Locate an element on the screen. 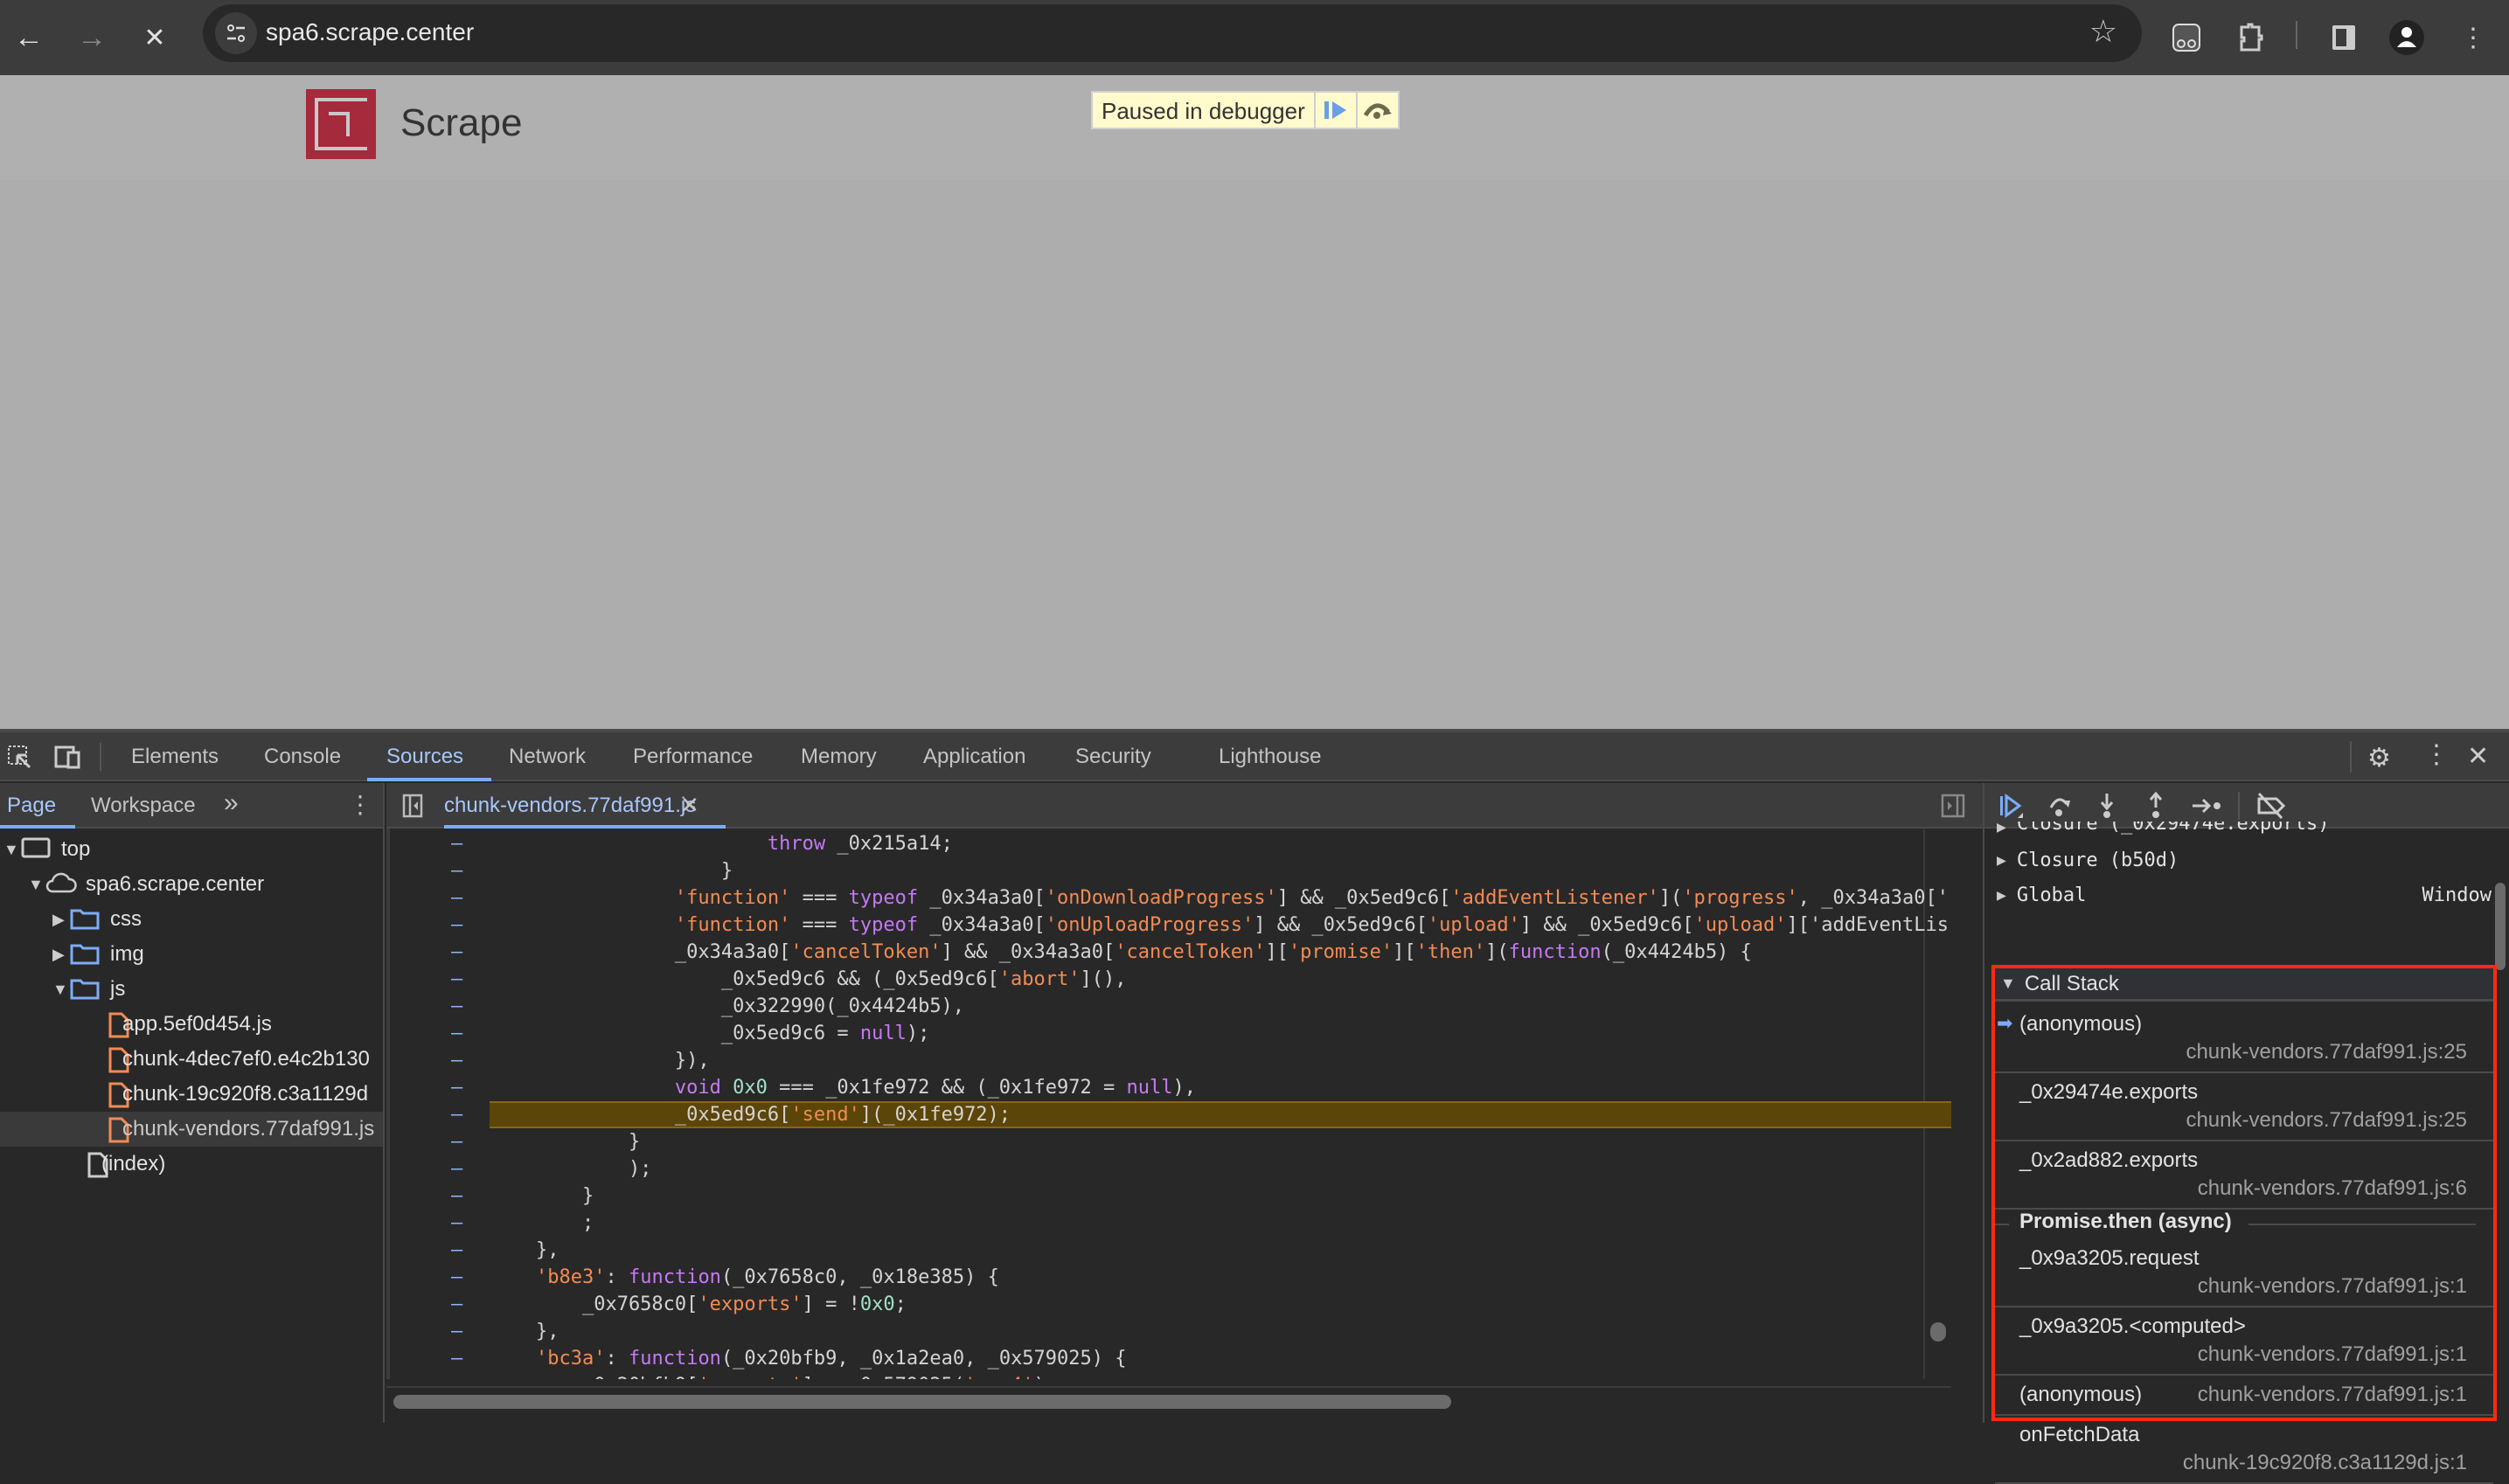  tab-network: Network is located at coordinates (547, 757).